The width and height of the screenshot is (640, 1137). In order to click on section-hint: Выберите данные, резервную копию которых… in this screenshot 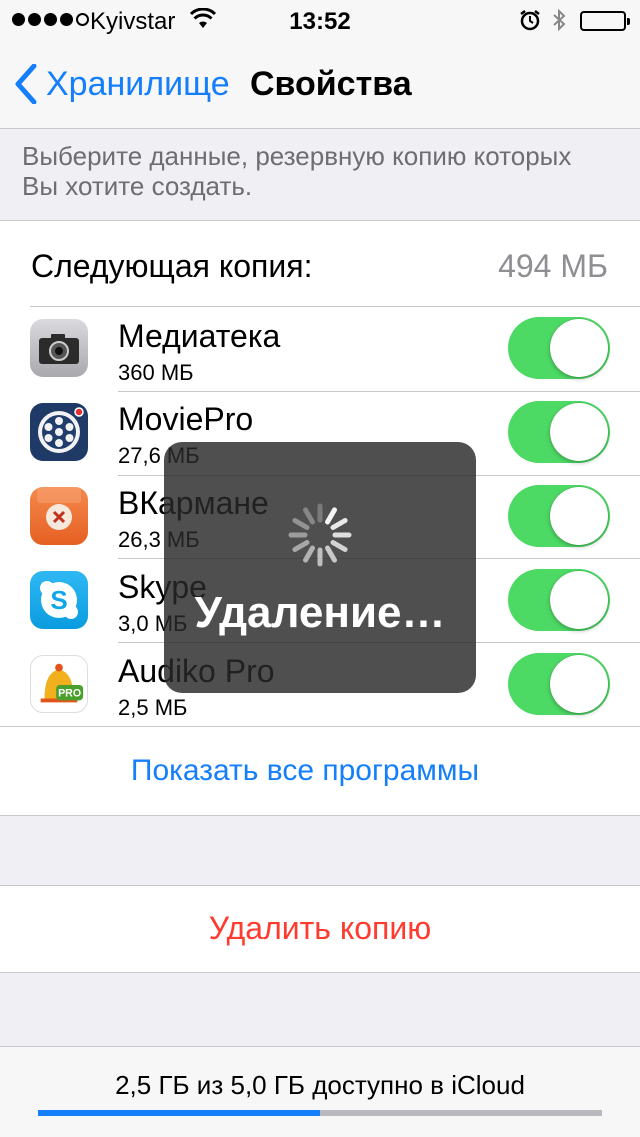, I will do `click(297, 171)`.